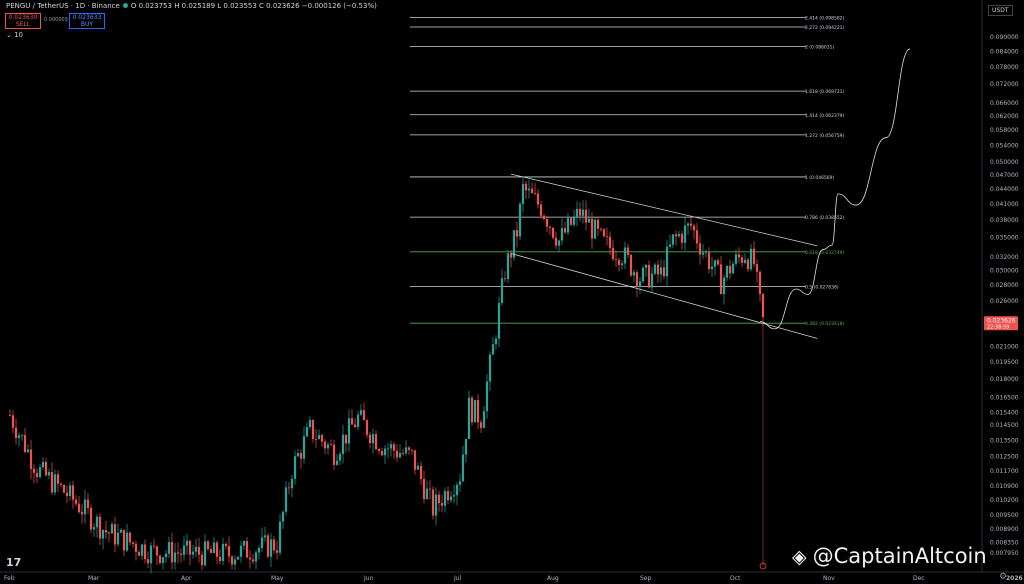 This screenshot has width=1024, height=584. I want to click on y-tick-label: 0.008900, so click(1004, 529).